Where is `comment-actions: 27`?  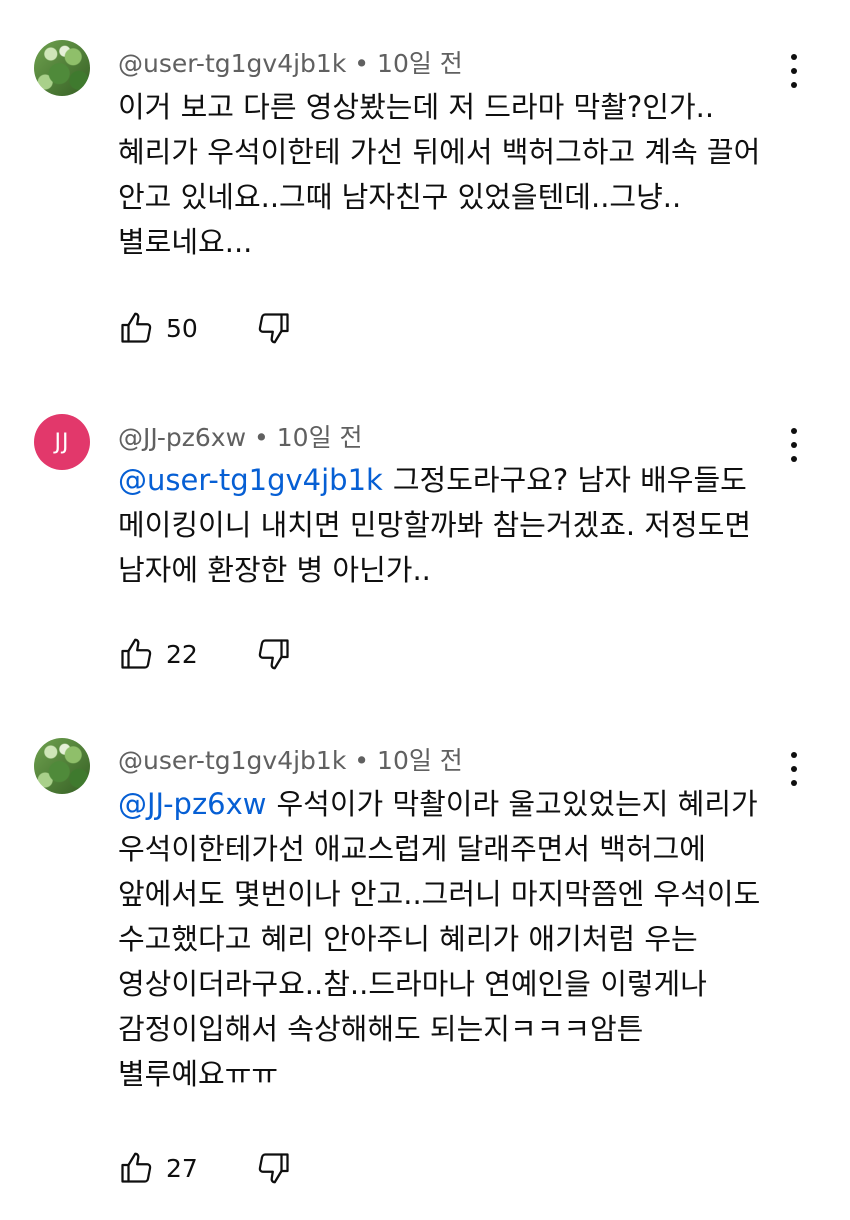 comment-actions: 27 is located at coordinates (205, 1168).